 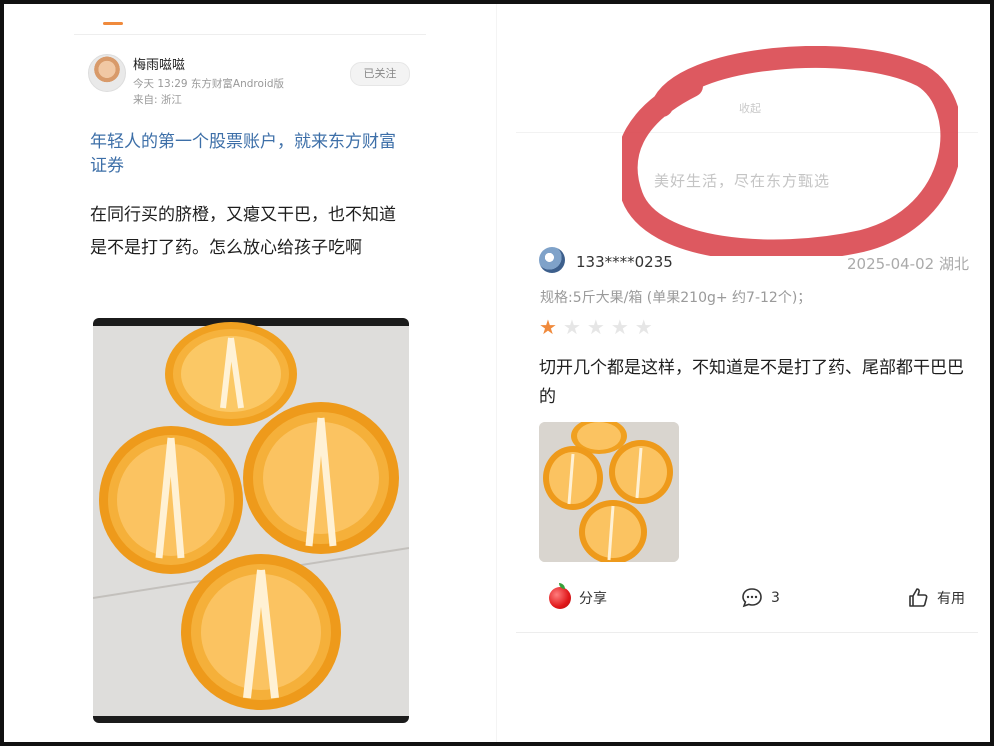 I want to click on follow-button: 已关注, so click(x=380, y=74).